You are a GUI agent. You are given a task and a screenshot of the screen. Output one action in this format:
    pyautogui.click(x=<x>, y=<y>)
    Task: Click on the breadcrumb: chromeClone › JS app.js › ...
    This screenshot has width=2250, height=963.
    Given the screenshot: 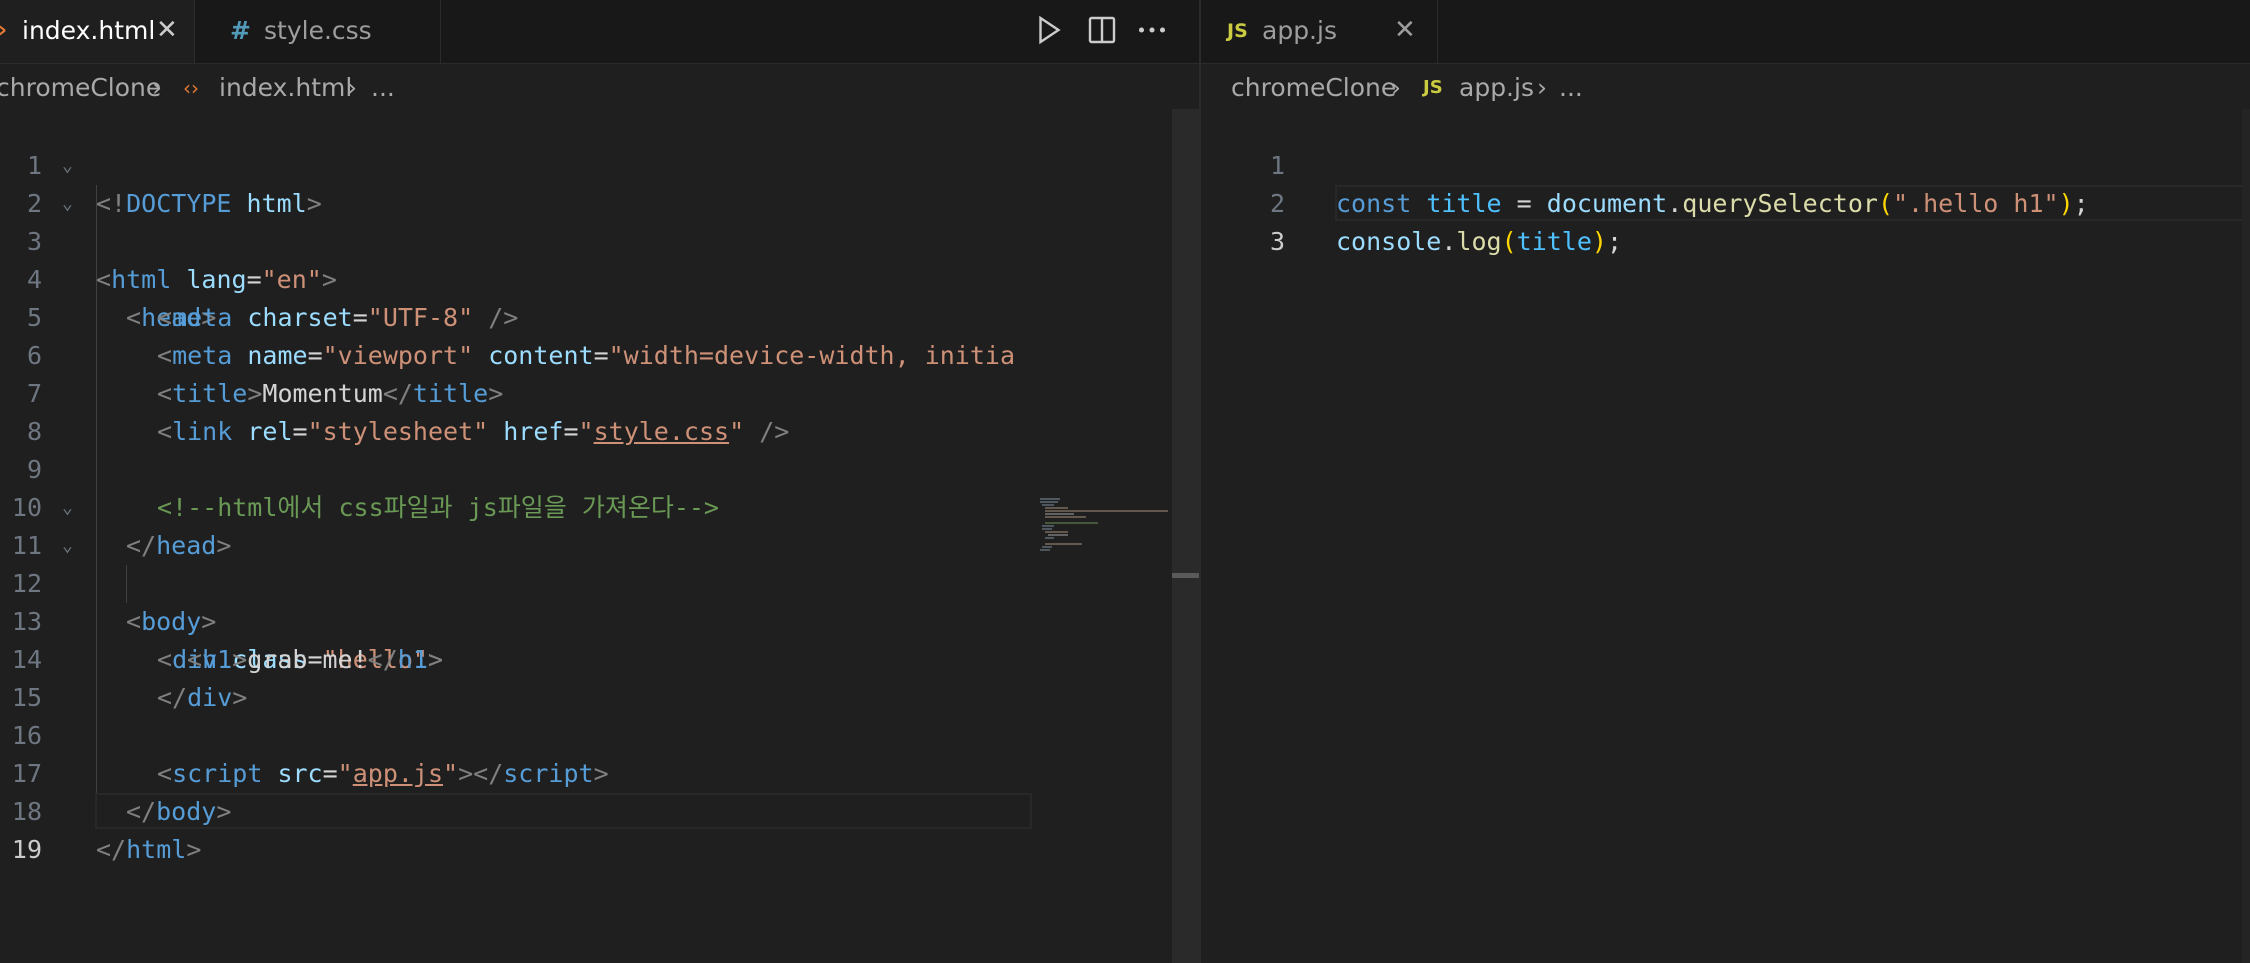 What is the action you would take?
    pyautogui.click(x=1725, y=88)
    